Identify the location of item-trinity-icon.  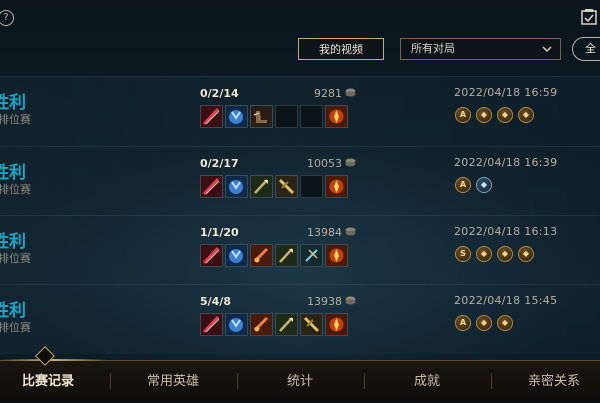
(311, 255).